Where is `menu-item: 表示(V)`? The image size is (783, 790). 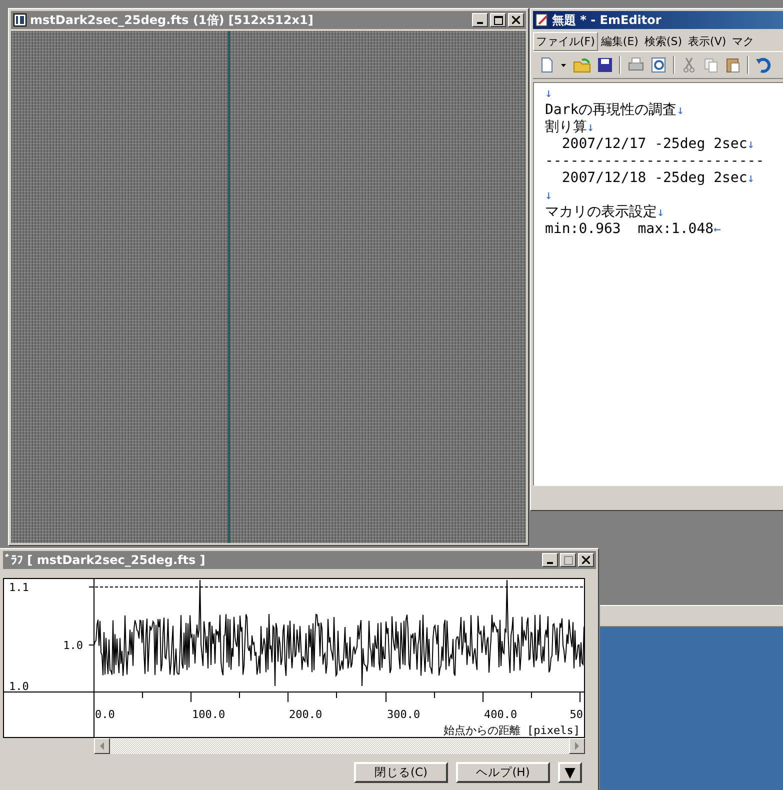 menu-item: 表示(V) is located at coordinates (707, 41).